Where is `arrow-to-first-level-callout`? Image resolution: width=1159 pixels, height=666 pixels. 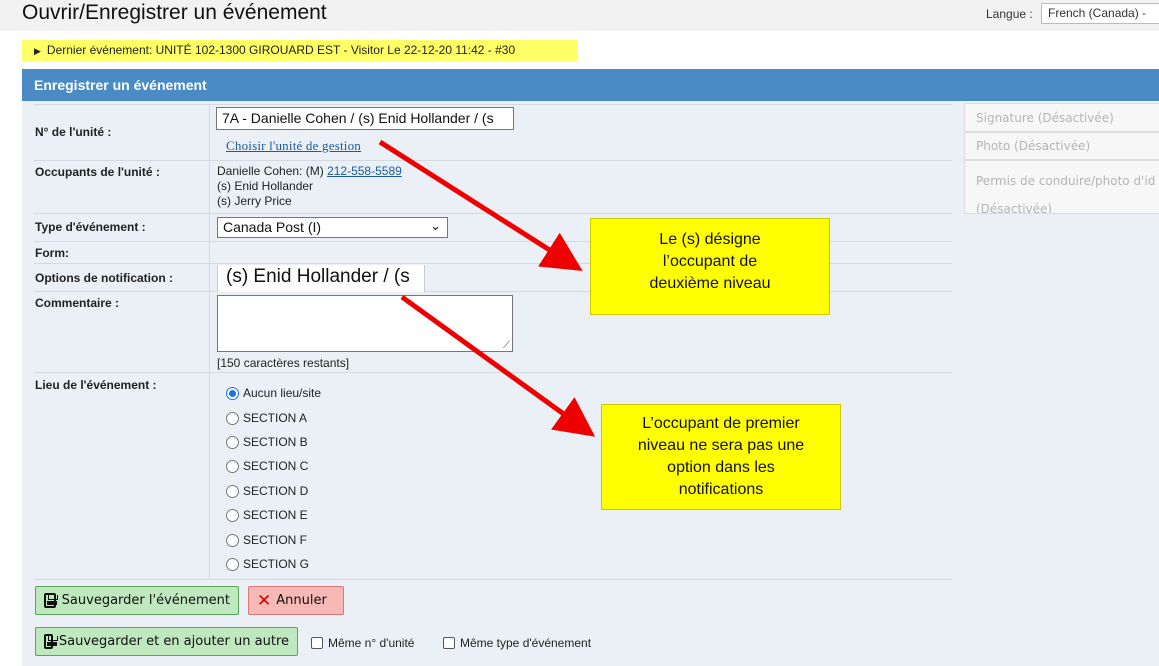
arrow-to-first-level-callout is located at coordinates (498, 365).